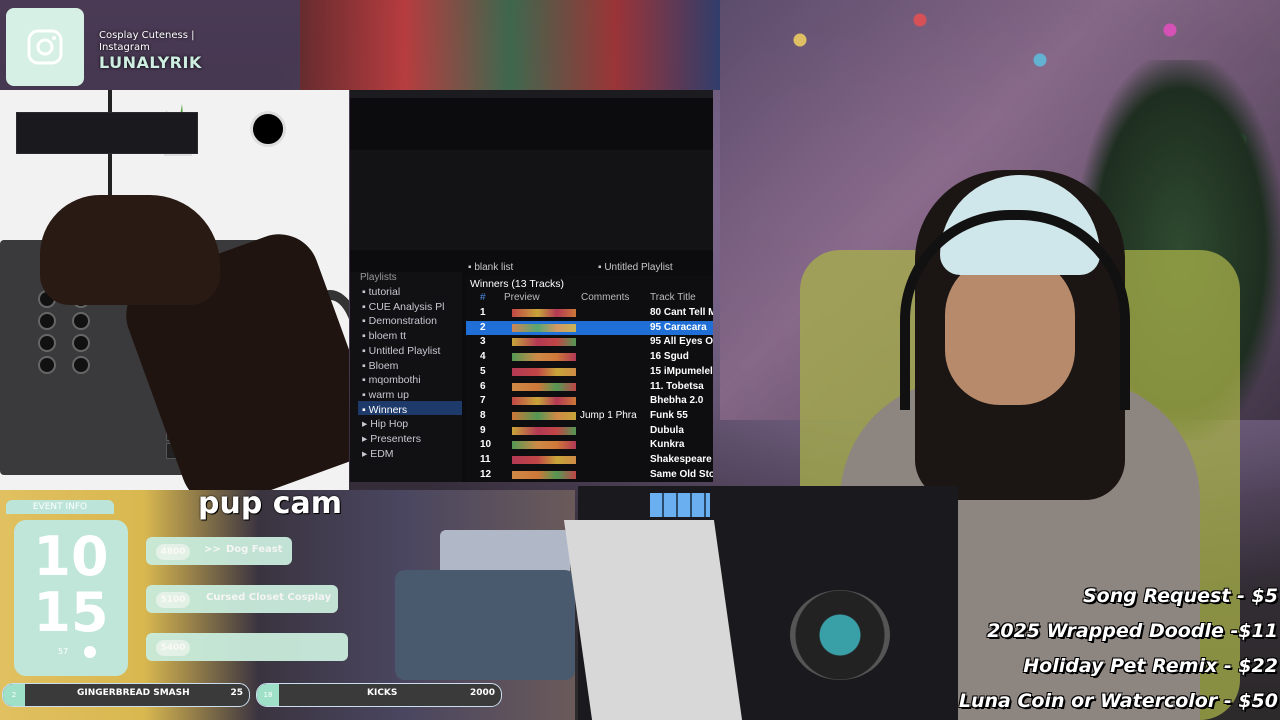  I want to click on track-title: Dubula, so click(667, 430).